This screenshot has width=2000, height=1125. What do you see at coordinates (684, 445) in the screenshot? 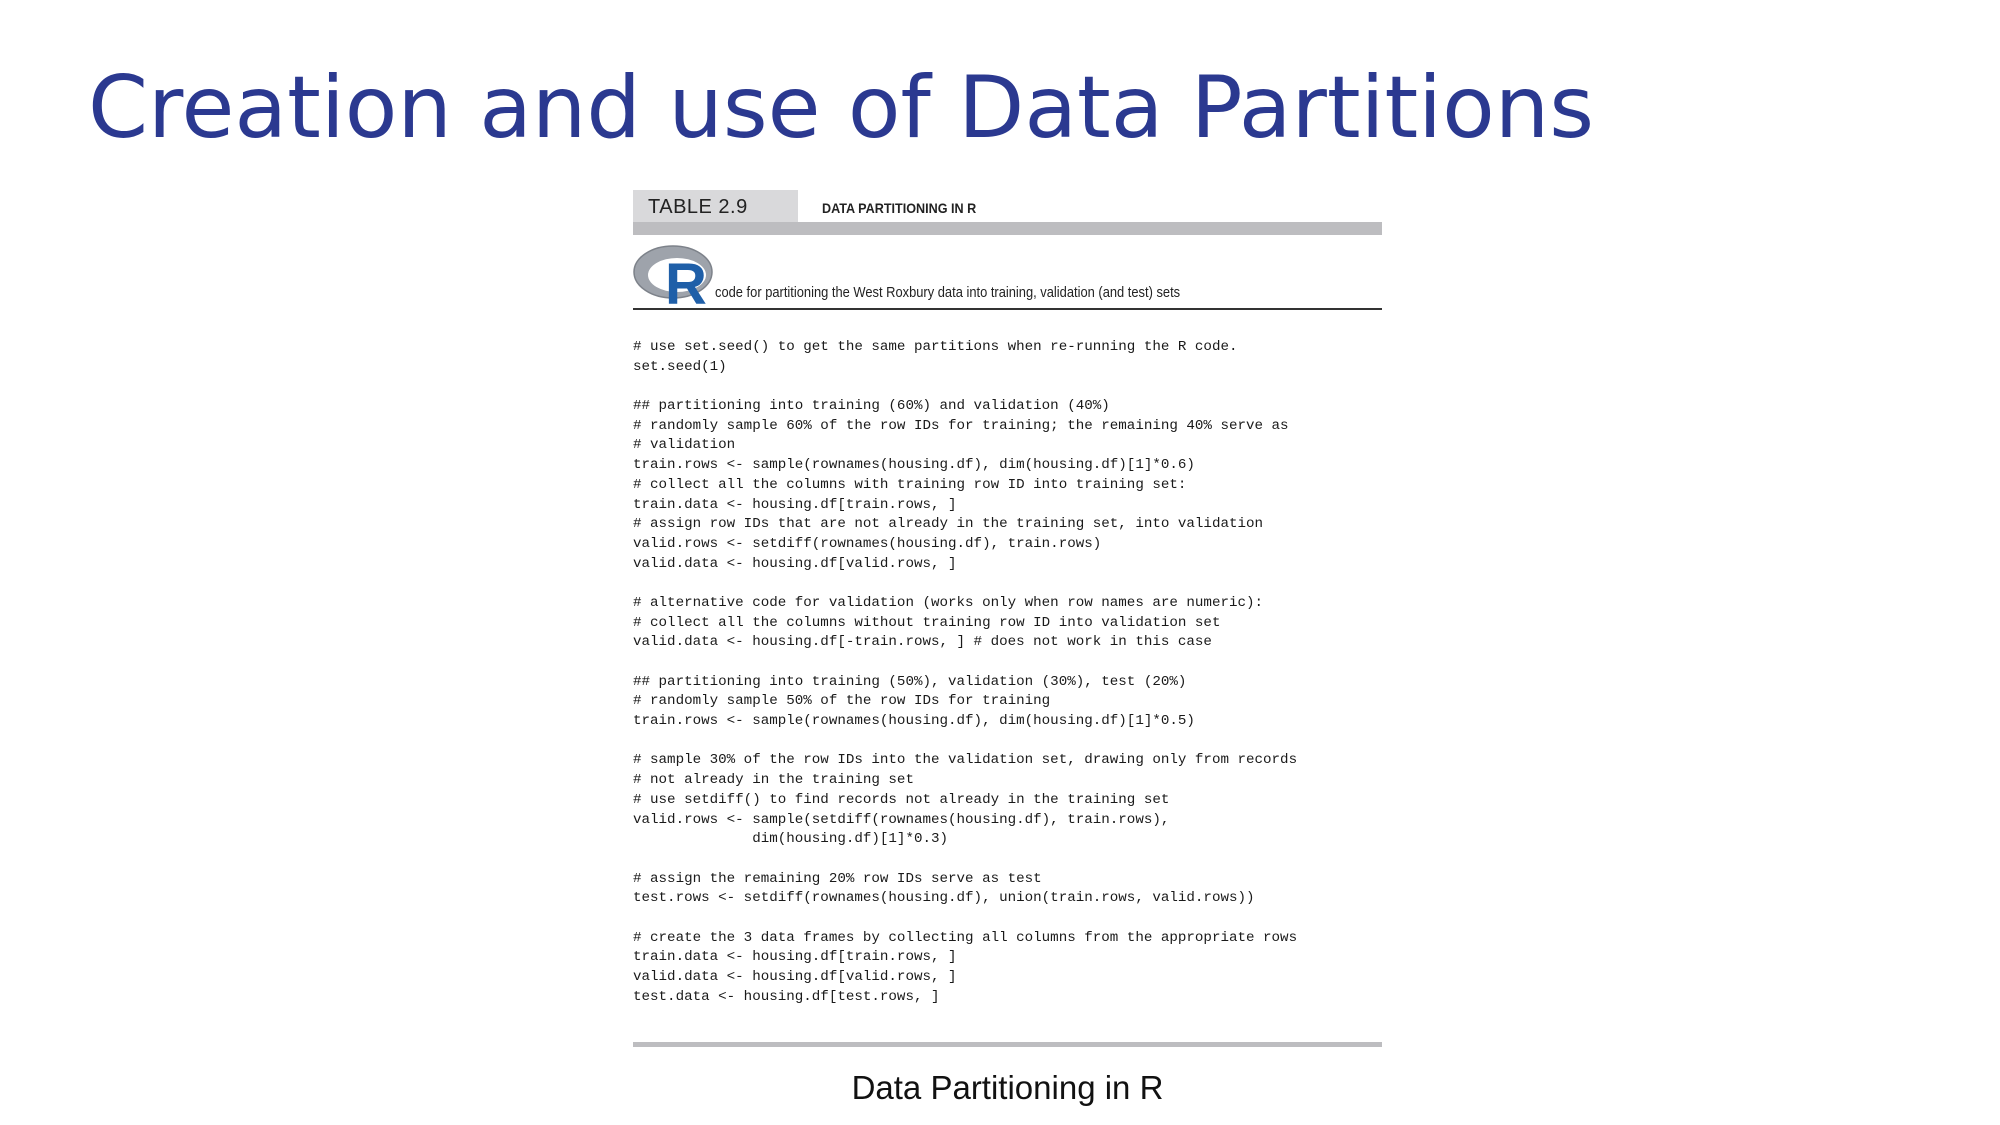
I see `code-line: # validation` at bounding box center [684, 445].